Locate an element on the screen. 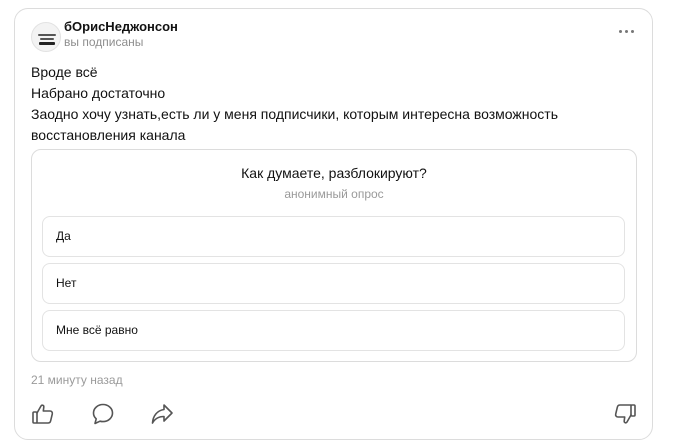 The width and height of the screenshot is (680, 442). poll-option-no: Нет is located at coordinates (333, 283).